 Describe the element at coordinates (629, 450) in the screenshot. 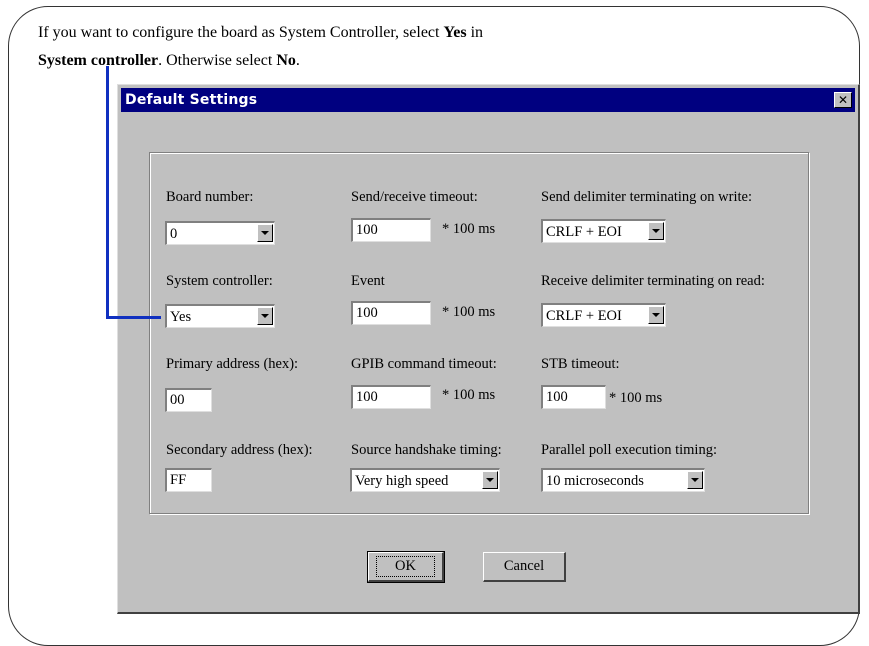

I see `parallel-poll-label: Parallel poll execution timing:` at that location.